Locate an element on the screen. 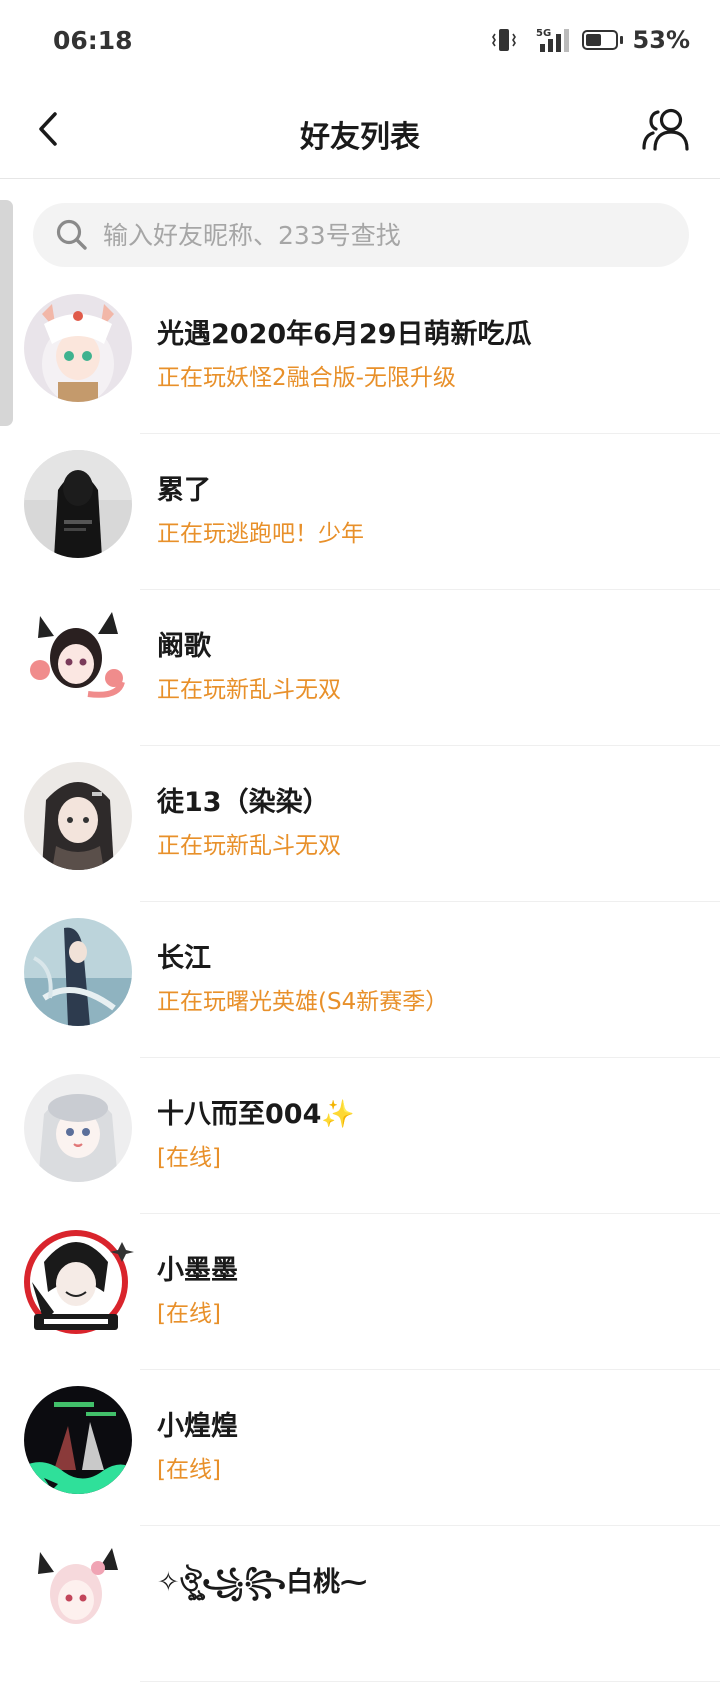 The image size is (720, 1682). search-icon is located at coordinates (73, 235).